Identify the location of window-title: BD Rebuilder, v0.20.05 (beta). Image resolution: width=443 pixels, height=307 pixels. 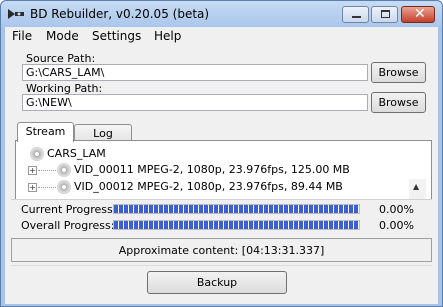
(120, 14).